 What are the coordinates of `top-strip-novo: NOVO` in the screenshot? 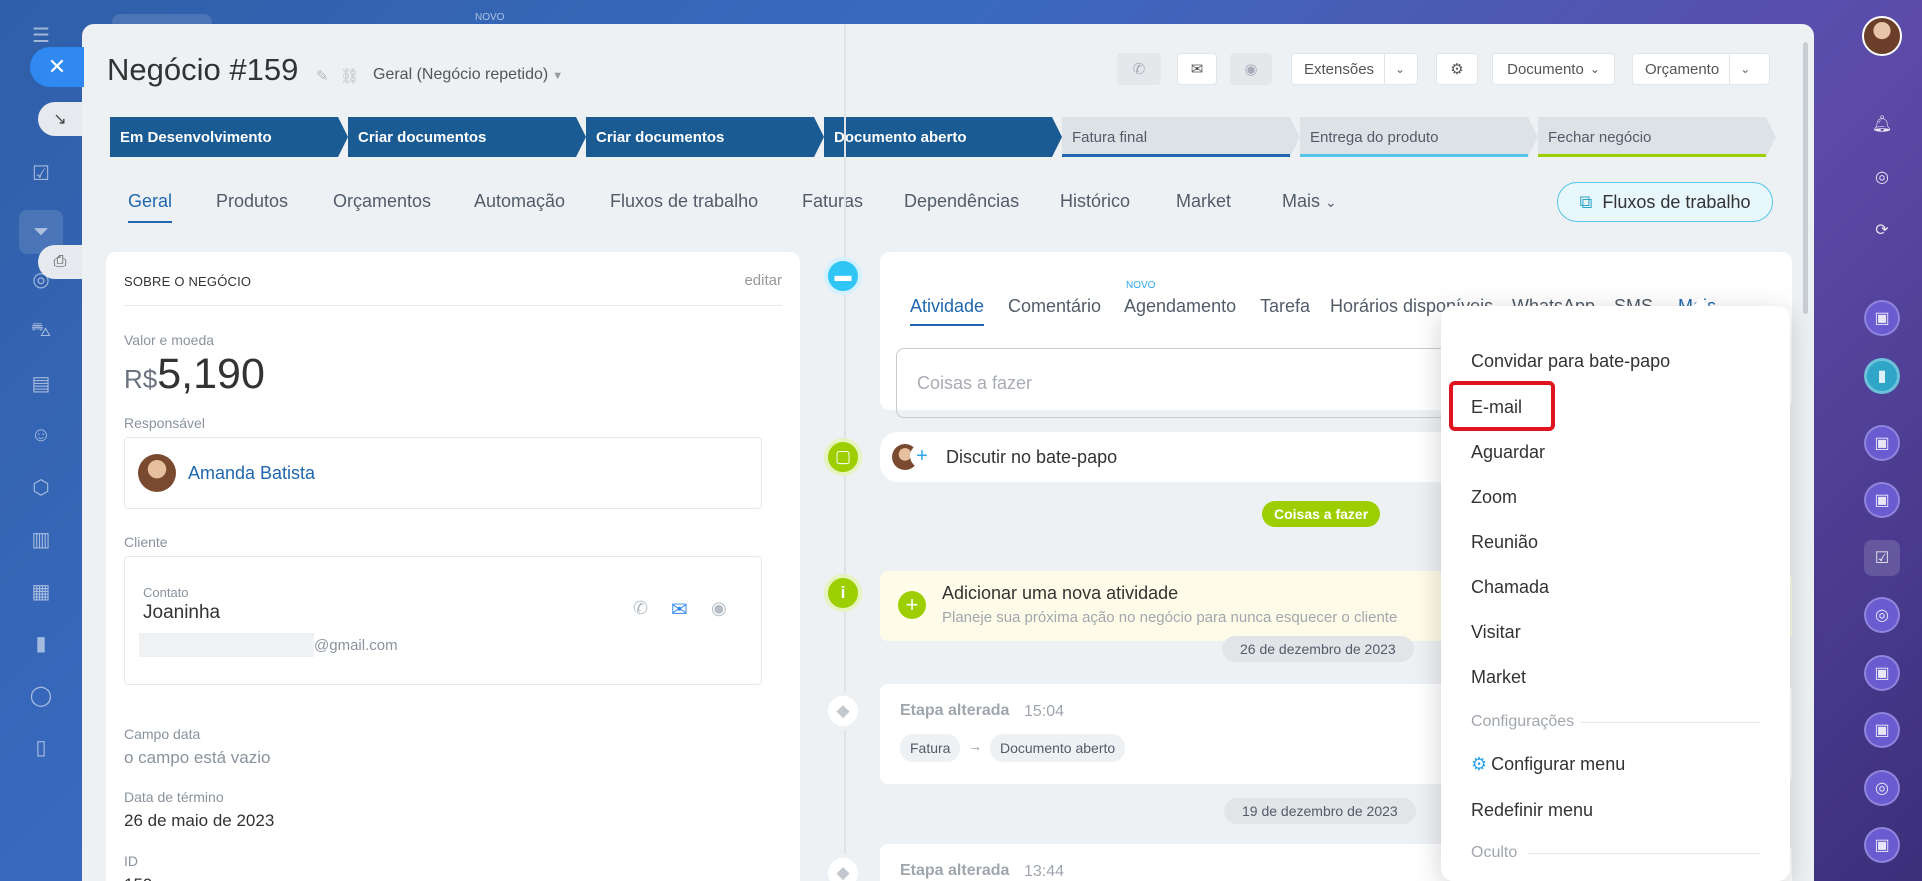 It's located at (490, 17).